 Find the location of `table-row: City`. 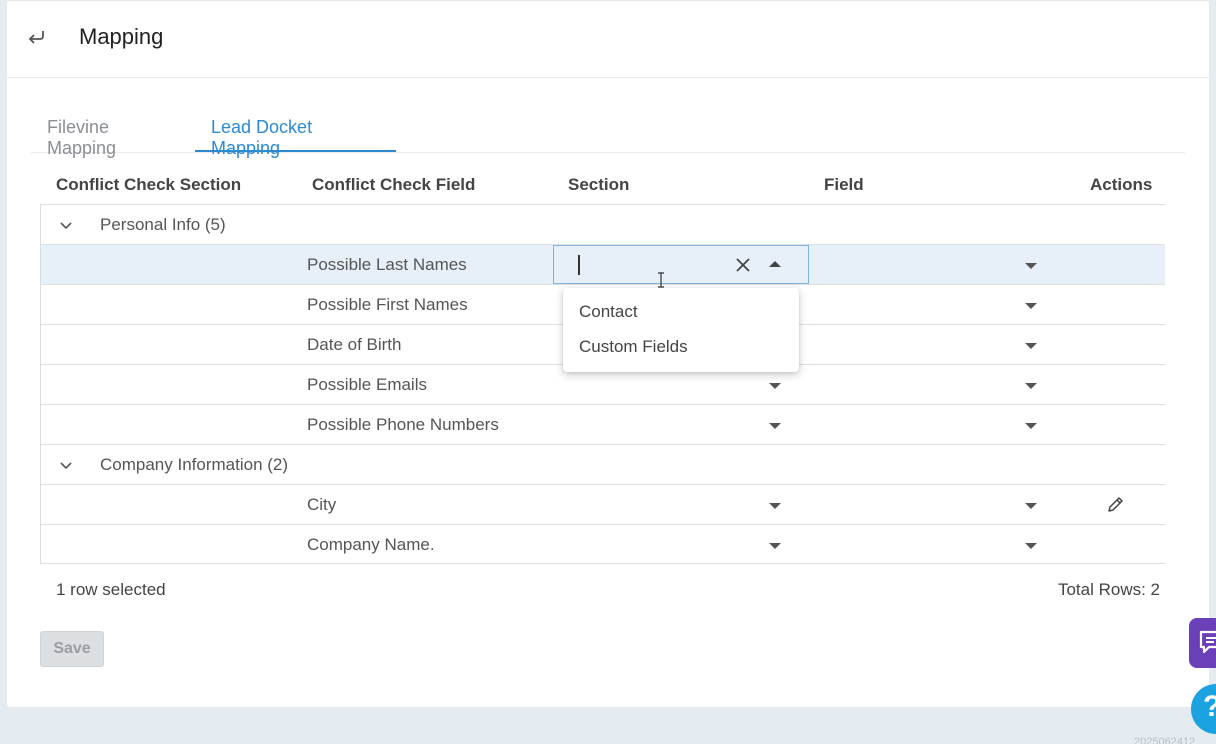

table-row: City is located at coordinates (603, 504).